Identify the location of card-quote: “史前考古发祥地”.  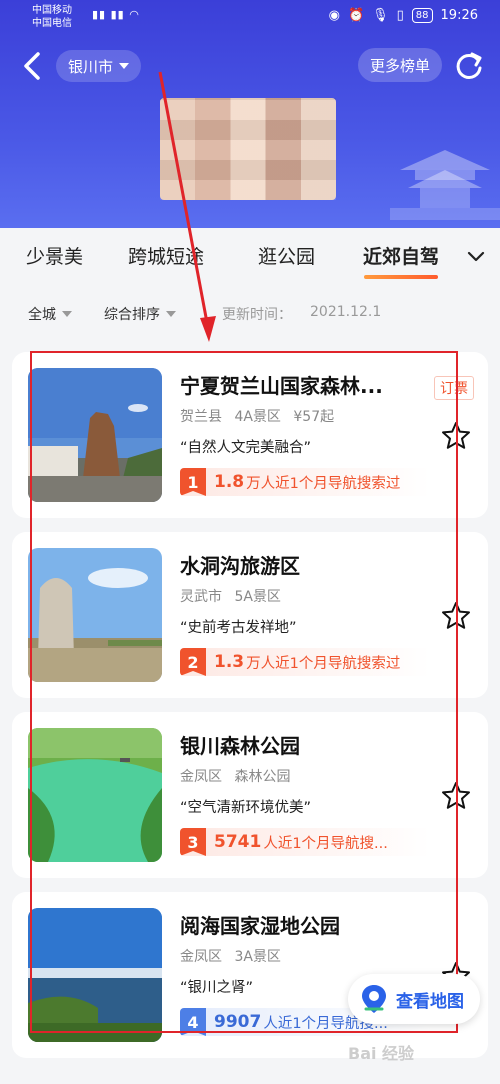
(238, 628).